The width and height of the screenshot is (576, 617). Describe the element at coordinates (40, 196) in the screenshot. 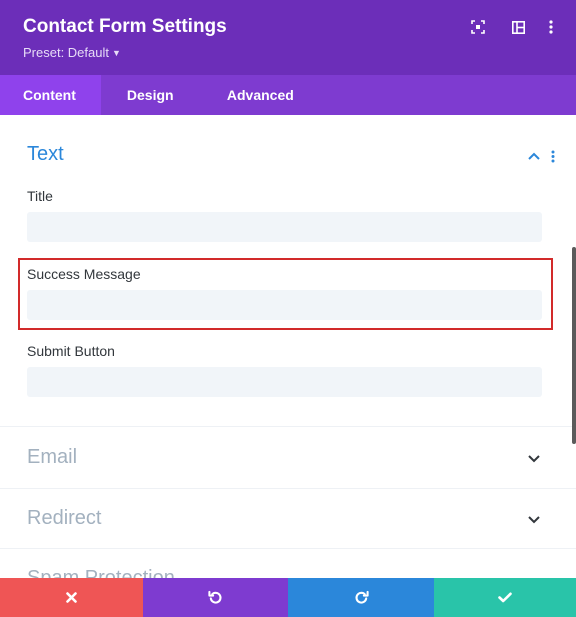

I see `title-field-label: Title` at that location.